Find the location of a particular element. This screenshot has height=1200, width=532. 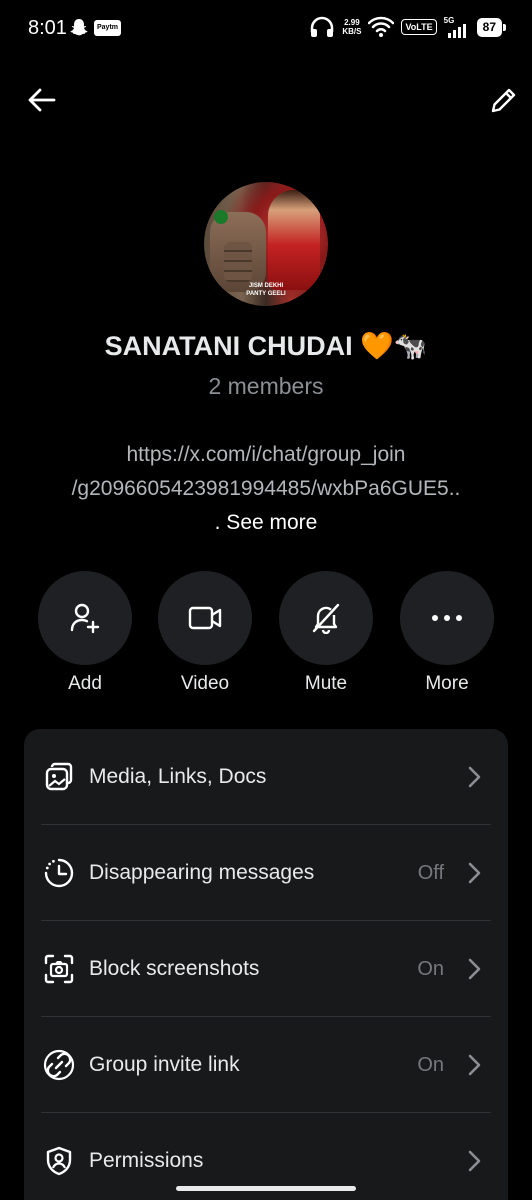

video-circle is located at coordinates (205, 618).